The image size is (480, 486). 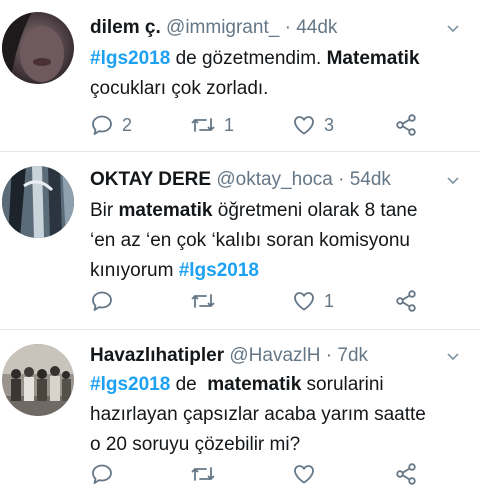 What do you see at coordinates (329, 300) in the screenshot?
I see `like-count: 1` at bounding box center [329, 300].